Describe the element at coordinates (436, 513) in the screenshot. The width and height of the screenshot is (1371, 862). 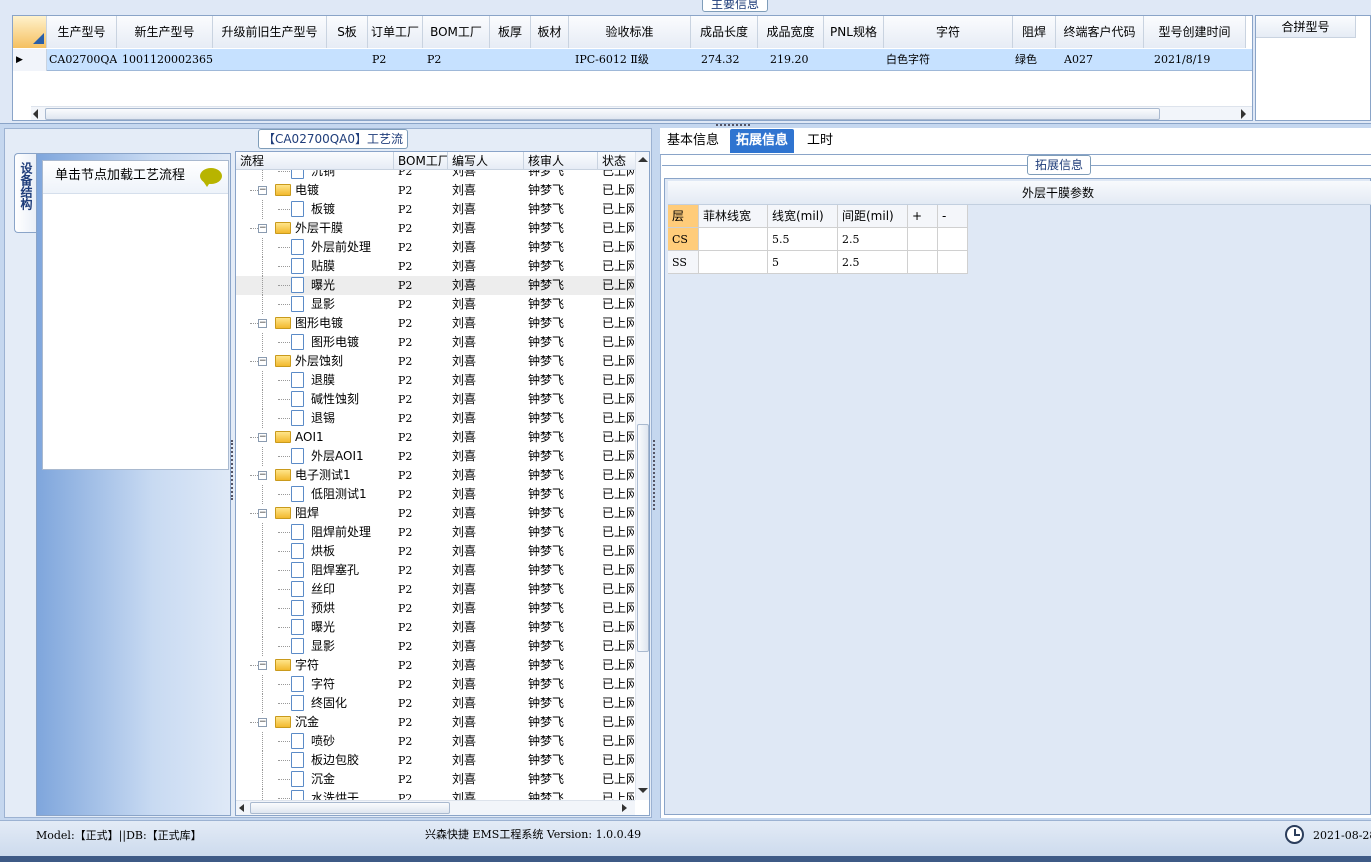
I see `tree-row: − 阻焊 P2 刘喜 钟梦飞 已上网` at that location.